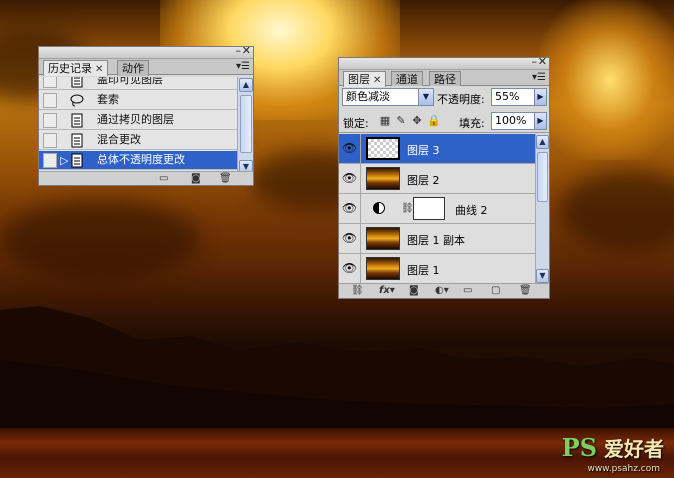  I want to click on blend-row: 颜色减淡 ▼ 不透明度: 55% ▶, so click(444, 97).